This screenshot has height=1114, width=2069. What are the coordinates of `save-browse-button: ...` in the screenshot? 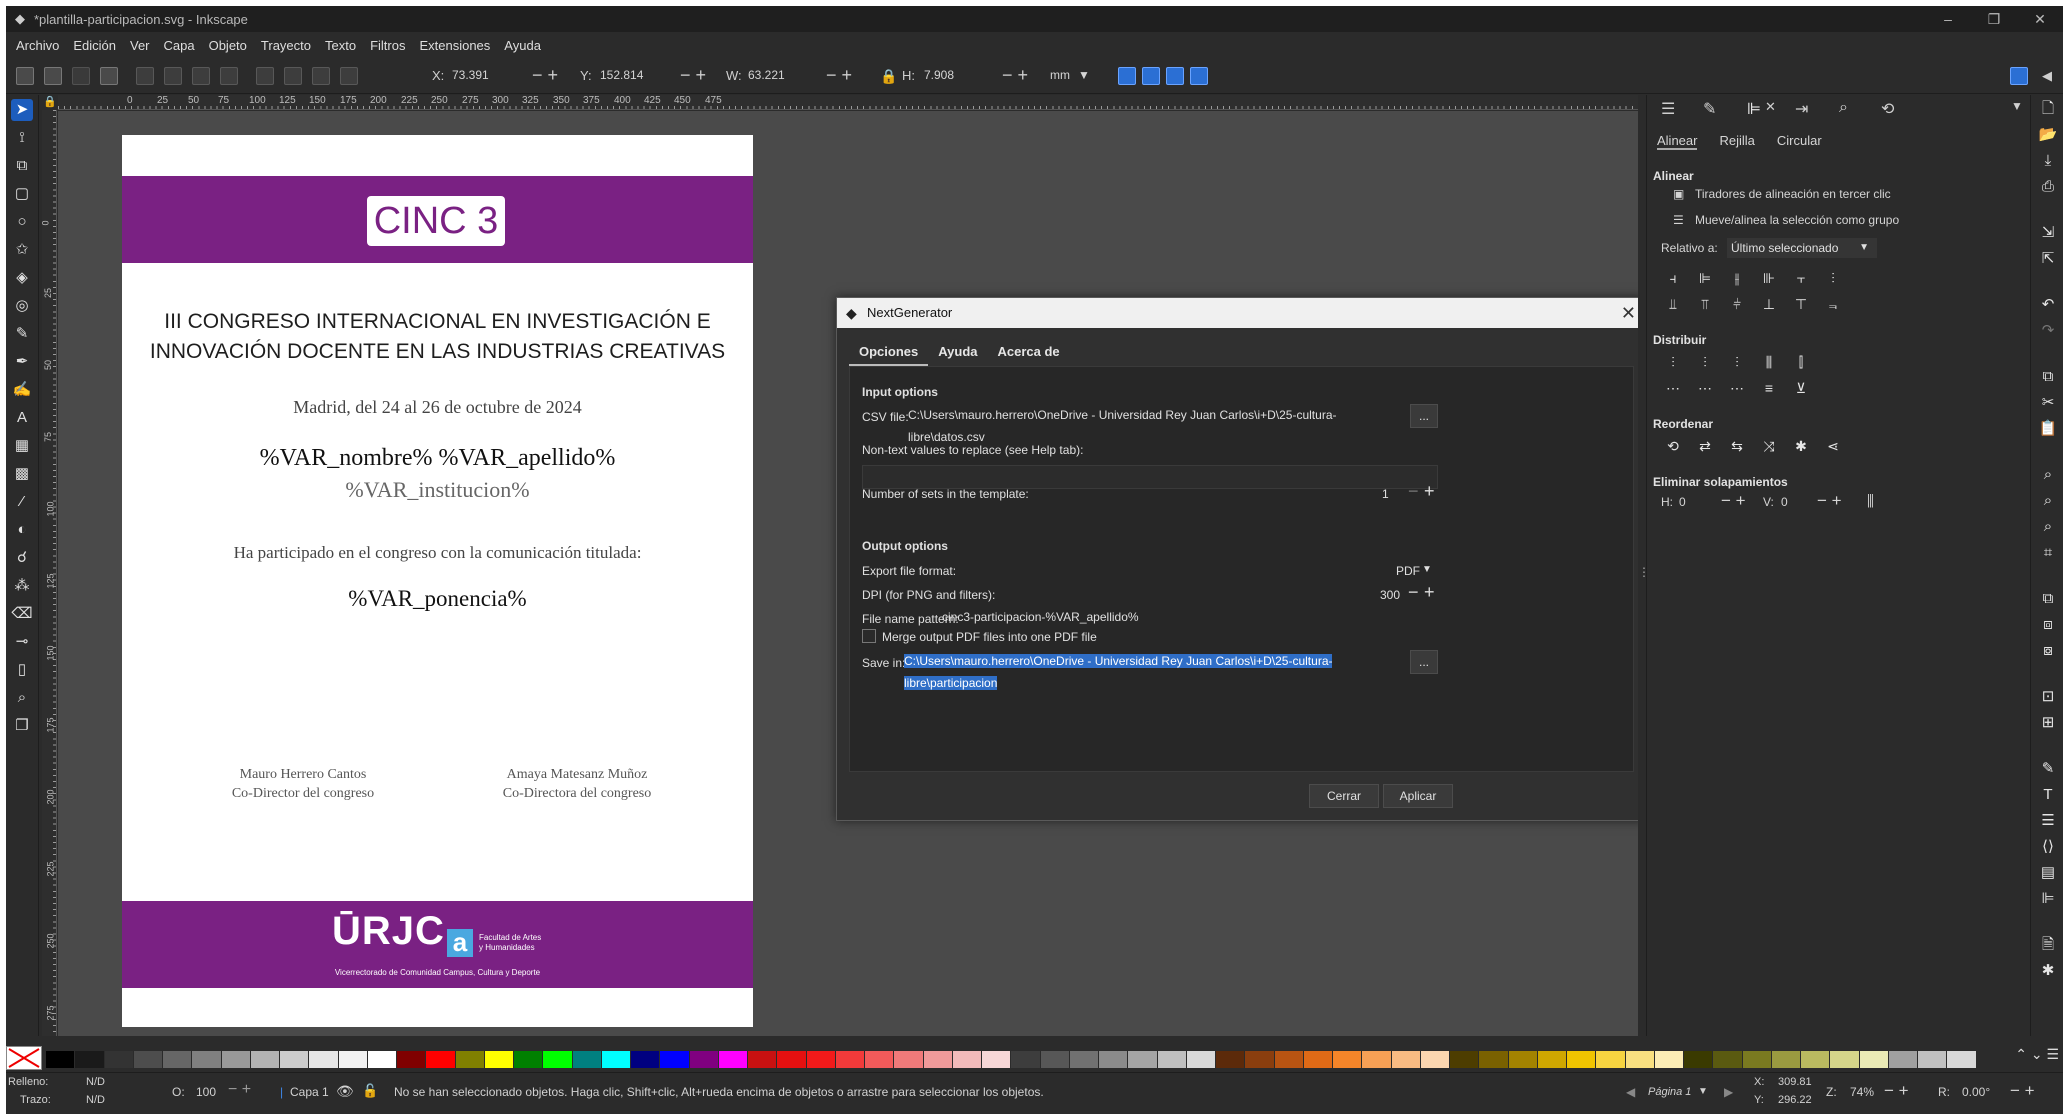 It's located at (1424, 662).